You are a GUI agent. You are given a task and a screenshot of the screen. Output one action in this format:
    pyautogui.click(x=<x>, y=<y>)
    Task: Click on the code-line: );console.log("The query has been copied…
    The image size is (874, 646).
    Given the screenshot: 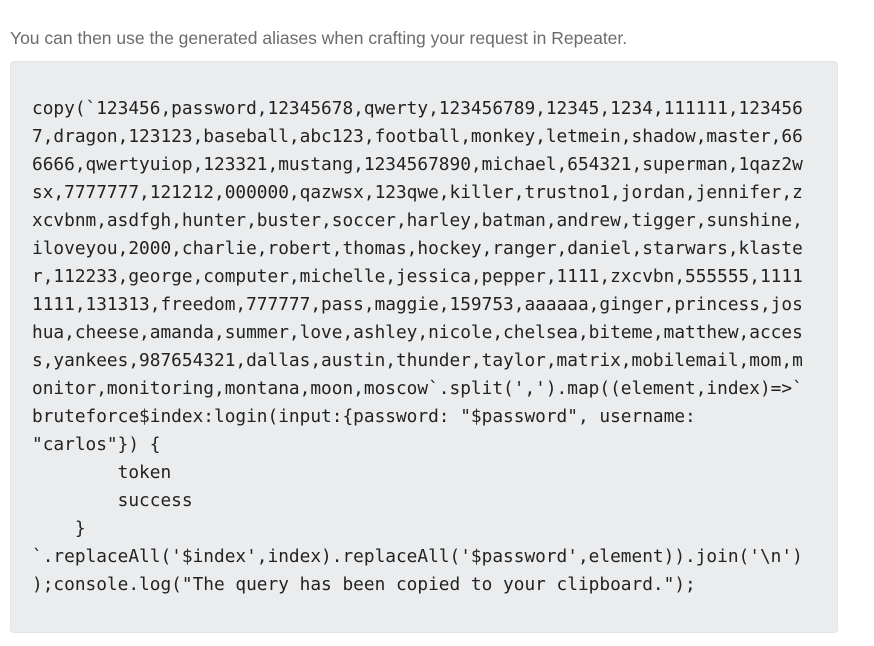 What is the action you would take?
    pyautogui.click(x=364, y=584)
    